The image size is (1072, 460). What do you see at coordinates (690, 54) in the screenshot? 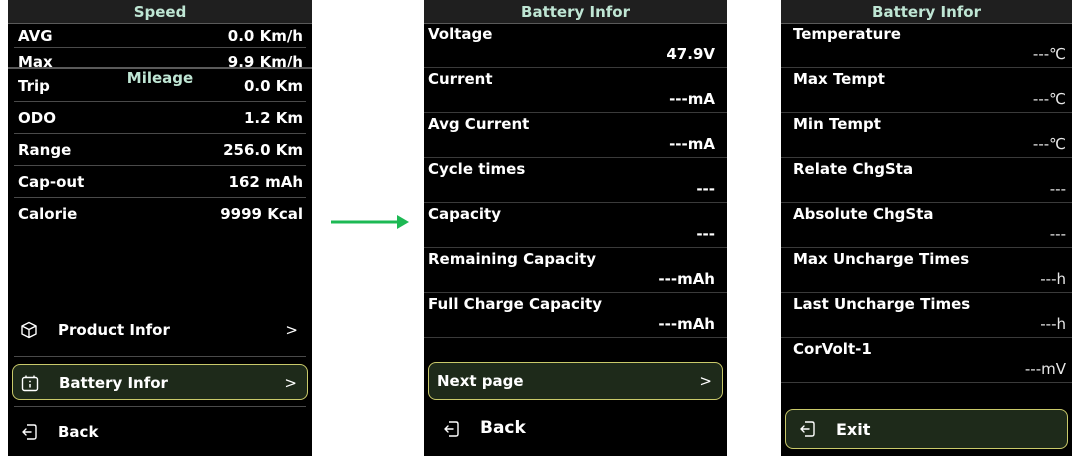
I see `row-value: 47.9V` at bounding box center [690, 54].